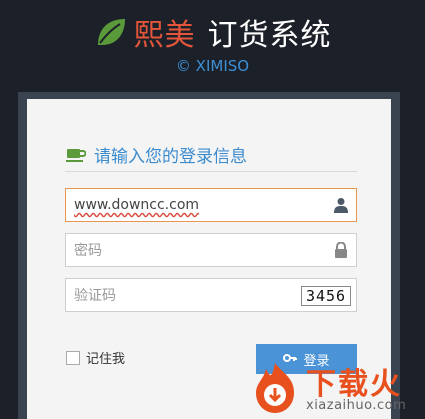  Describe the element at coordinates (326, 296) in the screenshot. I see `captcha-image: 3456` at that location.